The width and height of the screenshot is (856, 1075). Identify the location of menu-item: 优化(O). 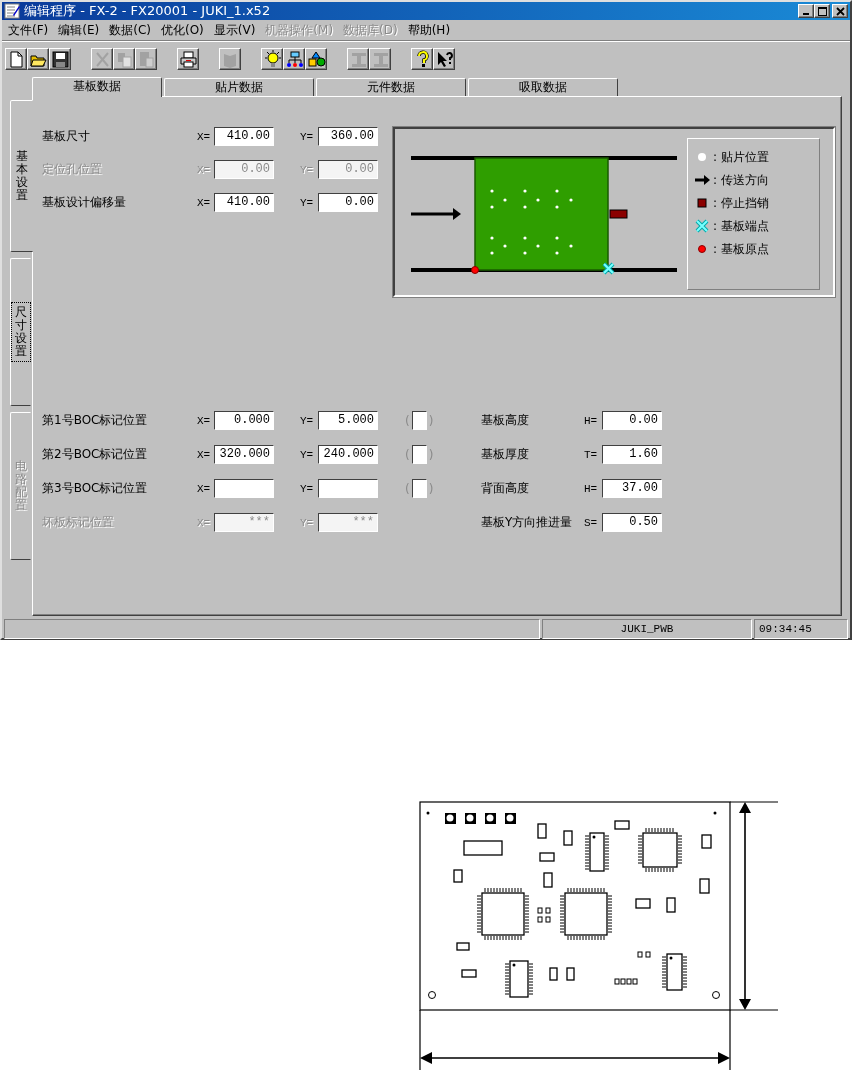
(183, 30).